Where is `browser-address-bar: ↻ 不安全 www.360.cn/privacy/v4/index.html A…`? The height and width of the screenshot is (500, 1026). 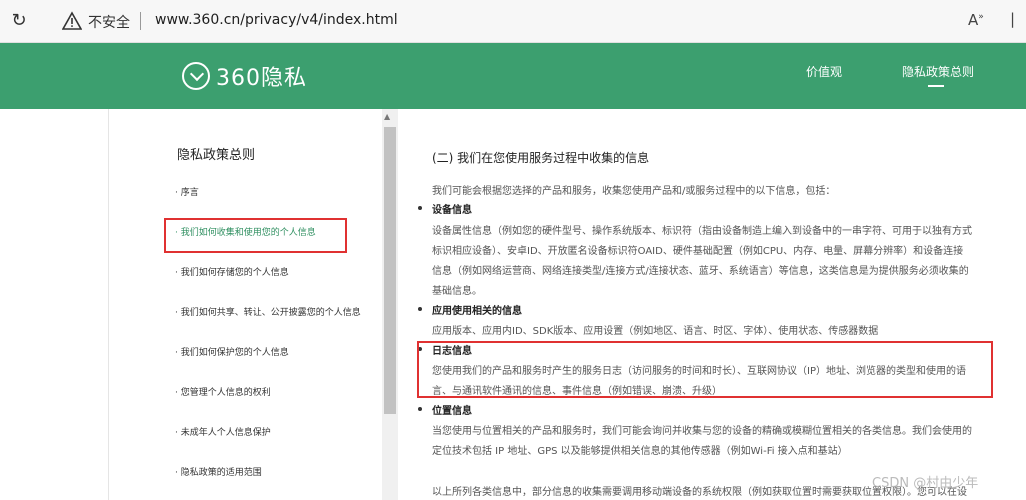 browser-address-bar: ↻ 不安全 www.360.cn/privacy/v4/index.html A… is located at coordinates (513, 21).